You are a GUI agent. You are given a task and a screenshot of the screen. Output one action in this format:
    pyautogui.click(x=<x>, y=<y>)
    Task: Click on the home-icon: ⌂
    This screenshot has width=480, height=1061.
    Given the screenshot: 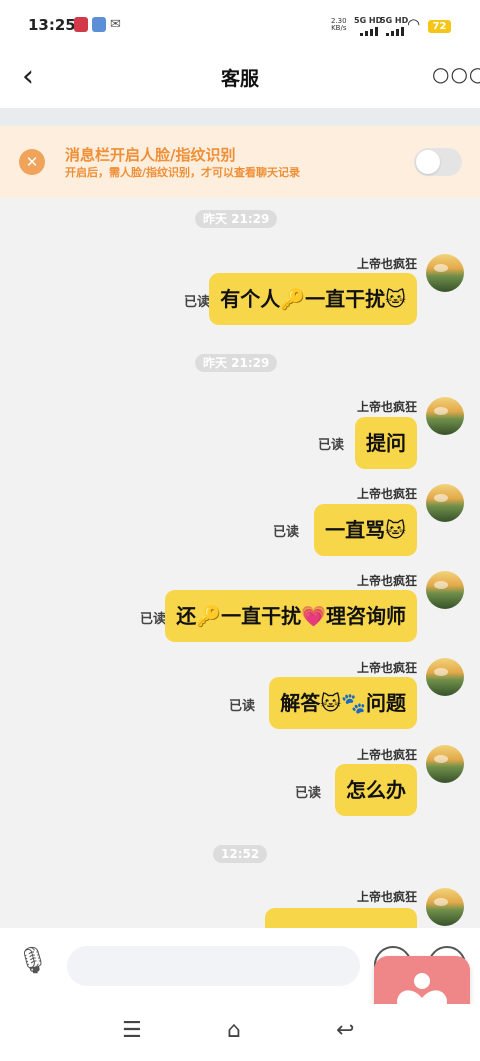 What is the action you would take?
    pyautogui.click(x=234, y=1030)
    